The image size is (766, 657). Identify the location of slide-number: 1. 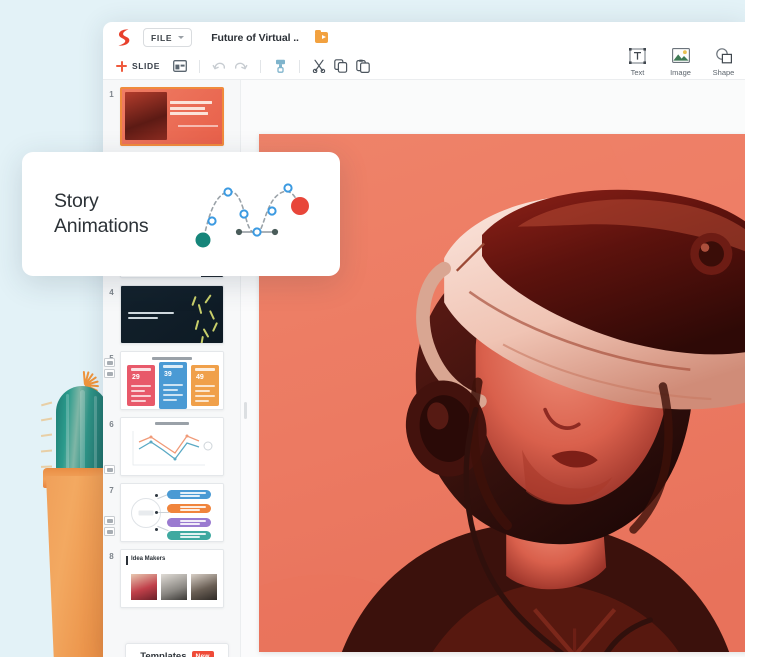
(111, 94).